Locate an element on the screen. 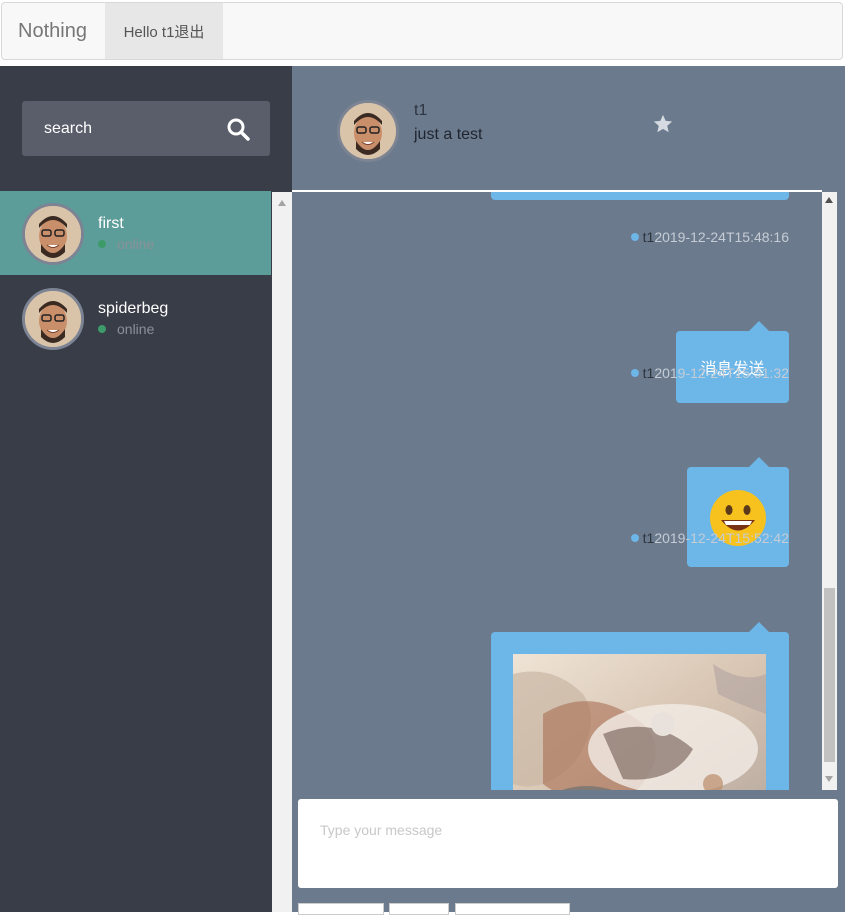 This screenshot has height=915, width=845. top-navbar: Nothing Hello t1退出 is located at coordinates (422, 31).